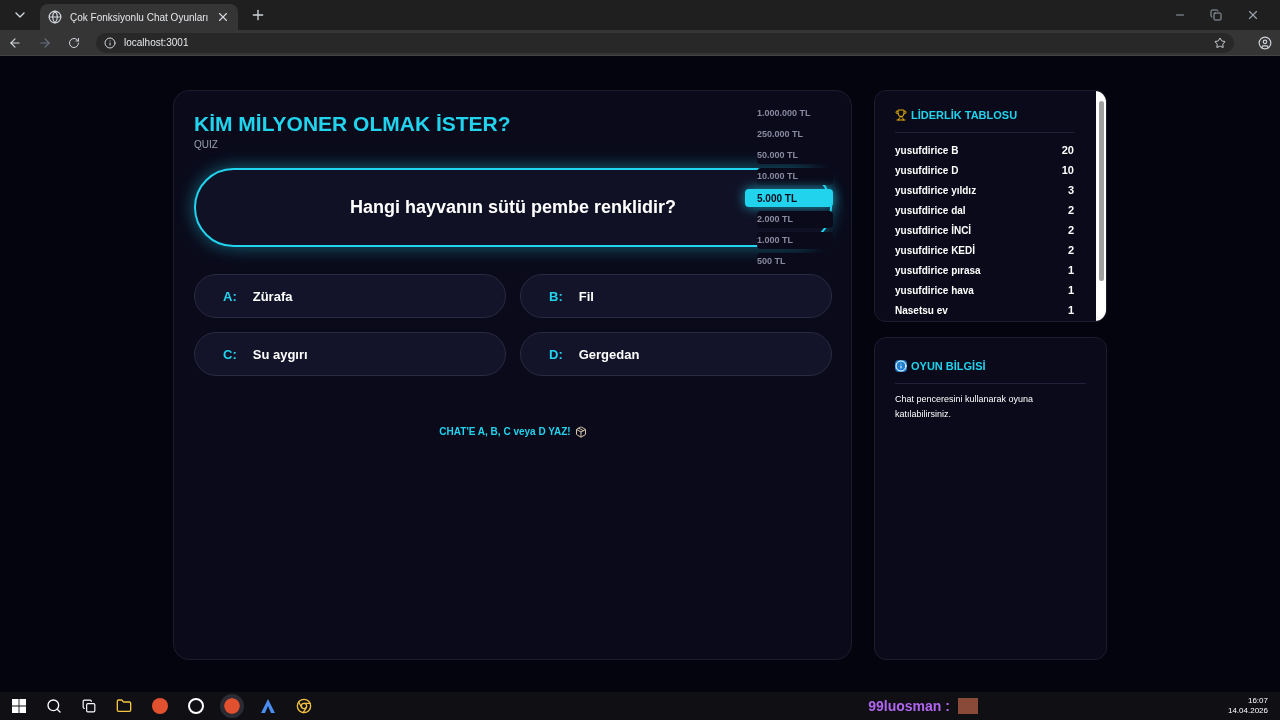 The height and width of the screenshot is (720, 1280). What do you see at coordinates (933, 230) in the screenshot?
I see `player-name: yusufdirice İNCİ` at bounding box center [933, 230].